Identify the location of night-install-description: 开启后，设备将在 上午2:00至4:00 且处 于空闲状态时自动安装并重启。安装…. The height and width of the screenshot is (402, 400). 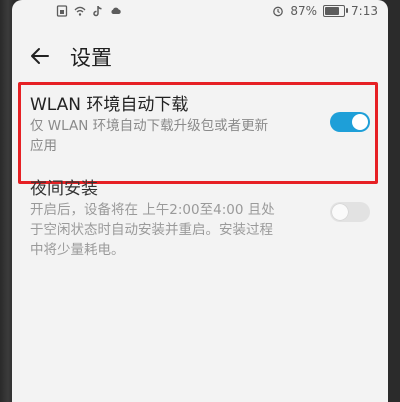
(152, 230).